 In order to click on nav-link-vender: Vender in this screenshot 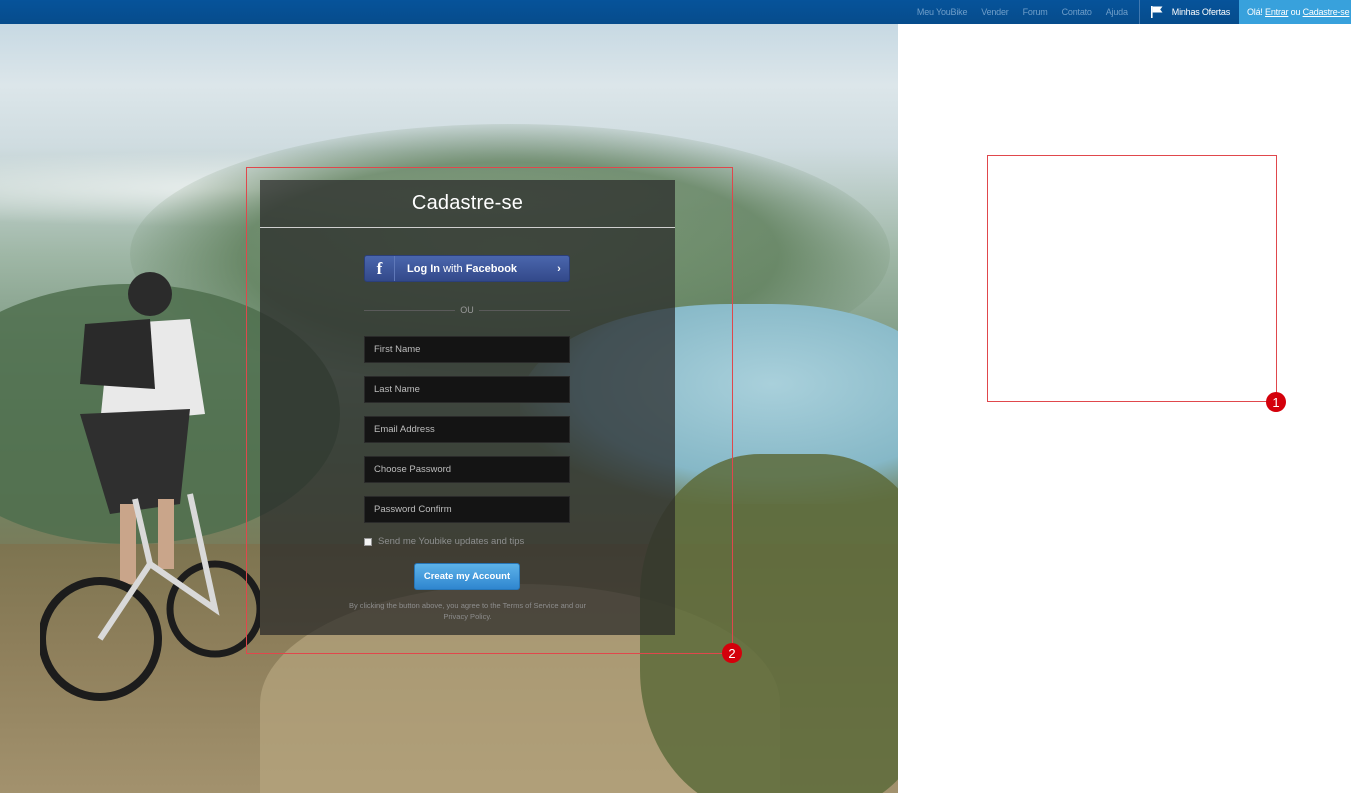, I will do `click(994, 12)`.